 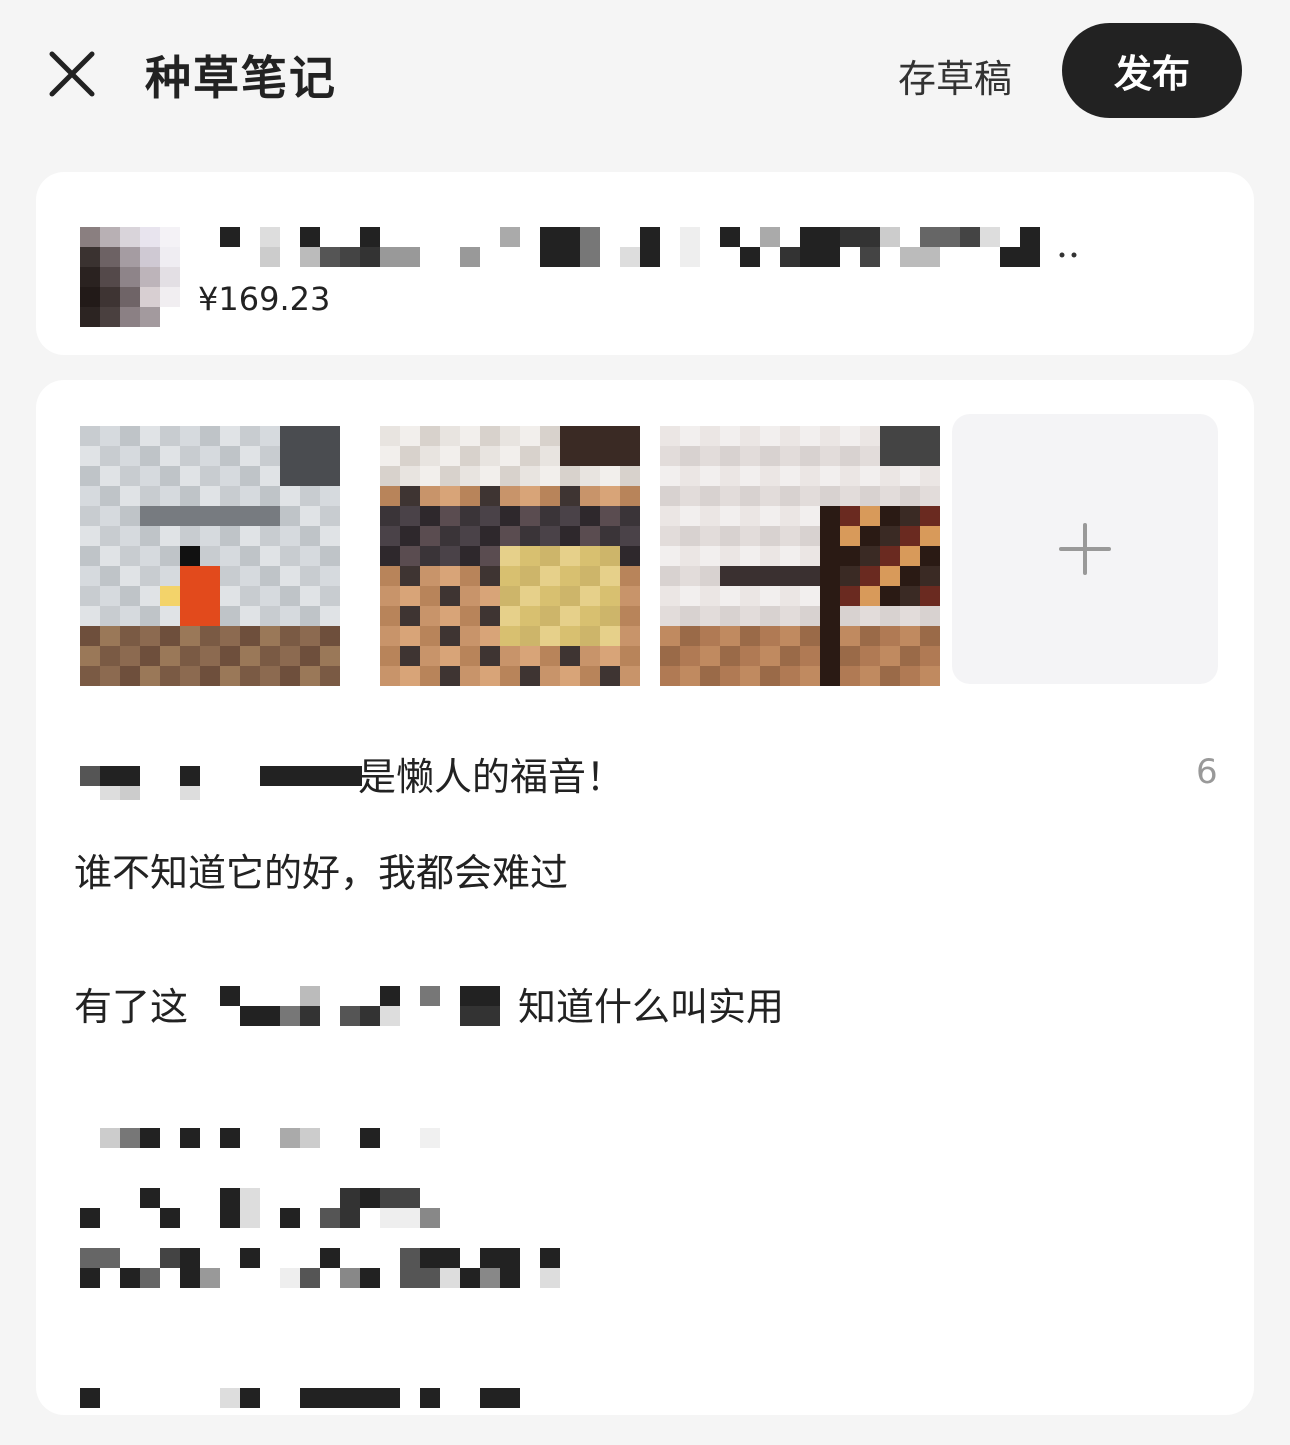 I want to click on title-char-counter: 6, so click(x=1207, y=772).